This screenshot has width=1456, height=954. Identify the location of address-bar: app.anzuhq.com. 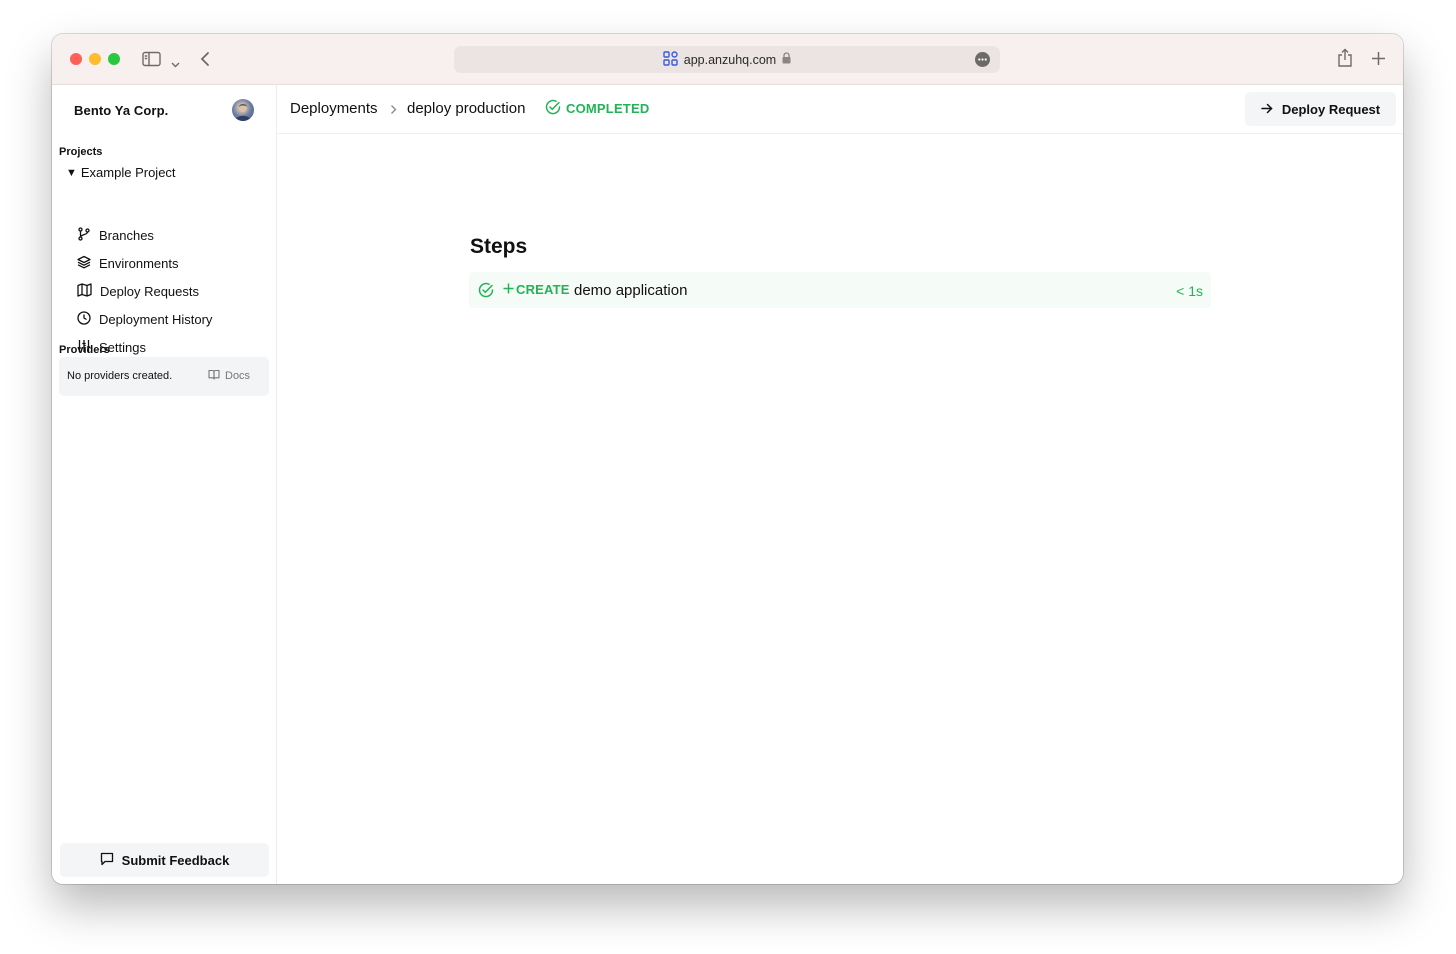
(727, 59).